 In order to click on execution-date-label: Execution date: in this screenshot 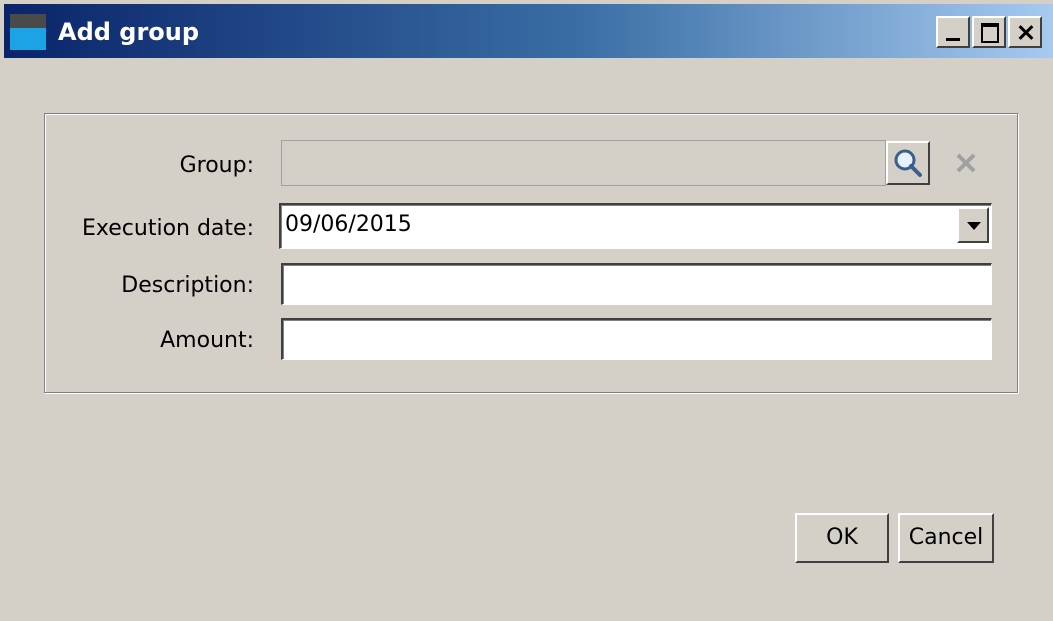, I will do `click(168, 228)`.